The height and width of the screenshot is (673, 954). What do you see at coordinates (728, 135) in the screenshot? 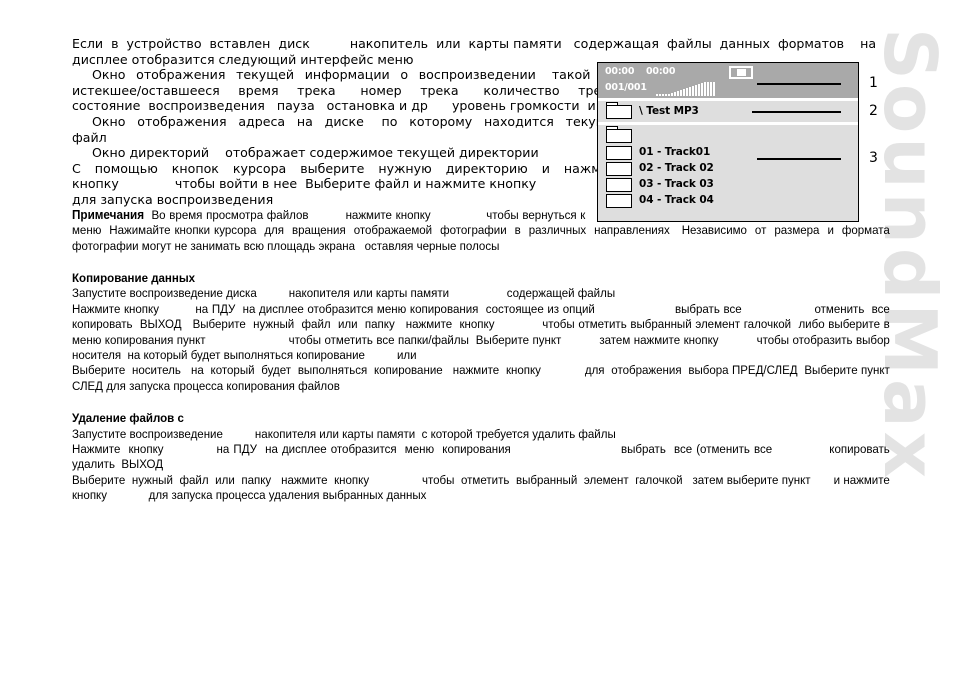
I see `list-item` at bounding box center [728, 135].